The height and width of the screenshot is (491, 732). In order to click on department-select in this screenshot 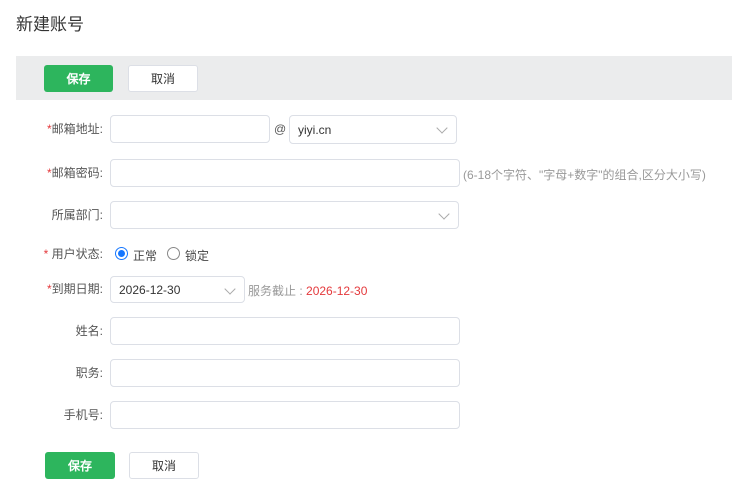, I will do `click(284, 215)`.